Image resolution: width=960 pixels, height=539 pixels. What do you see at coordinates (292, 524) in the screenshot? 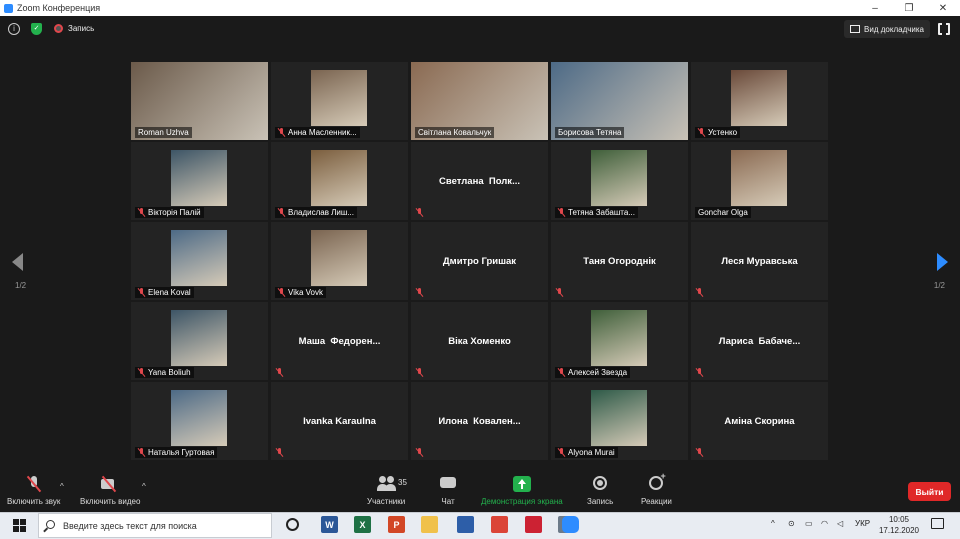
I see `task-view-icon` at bounding box center [292, 524].